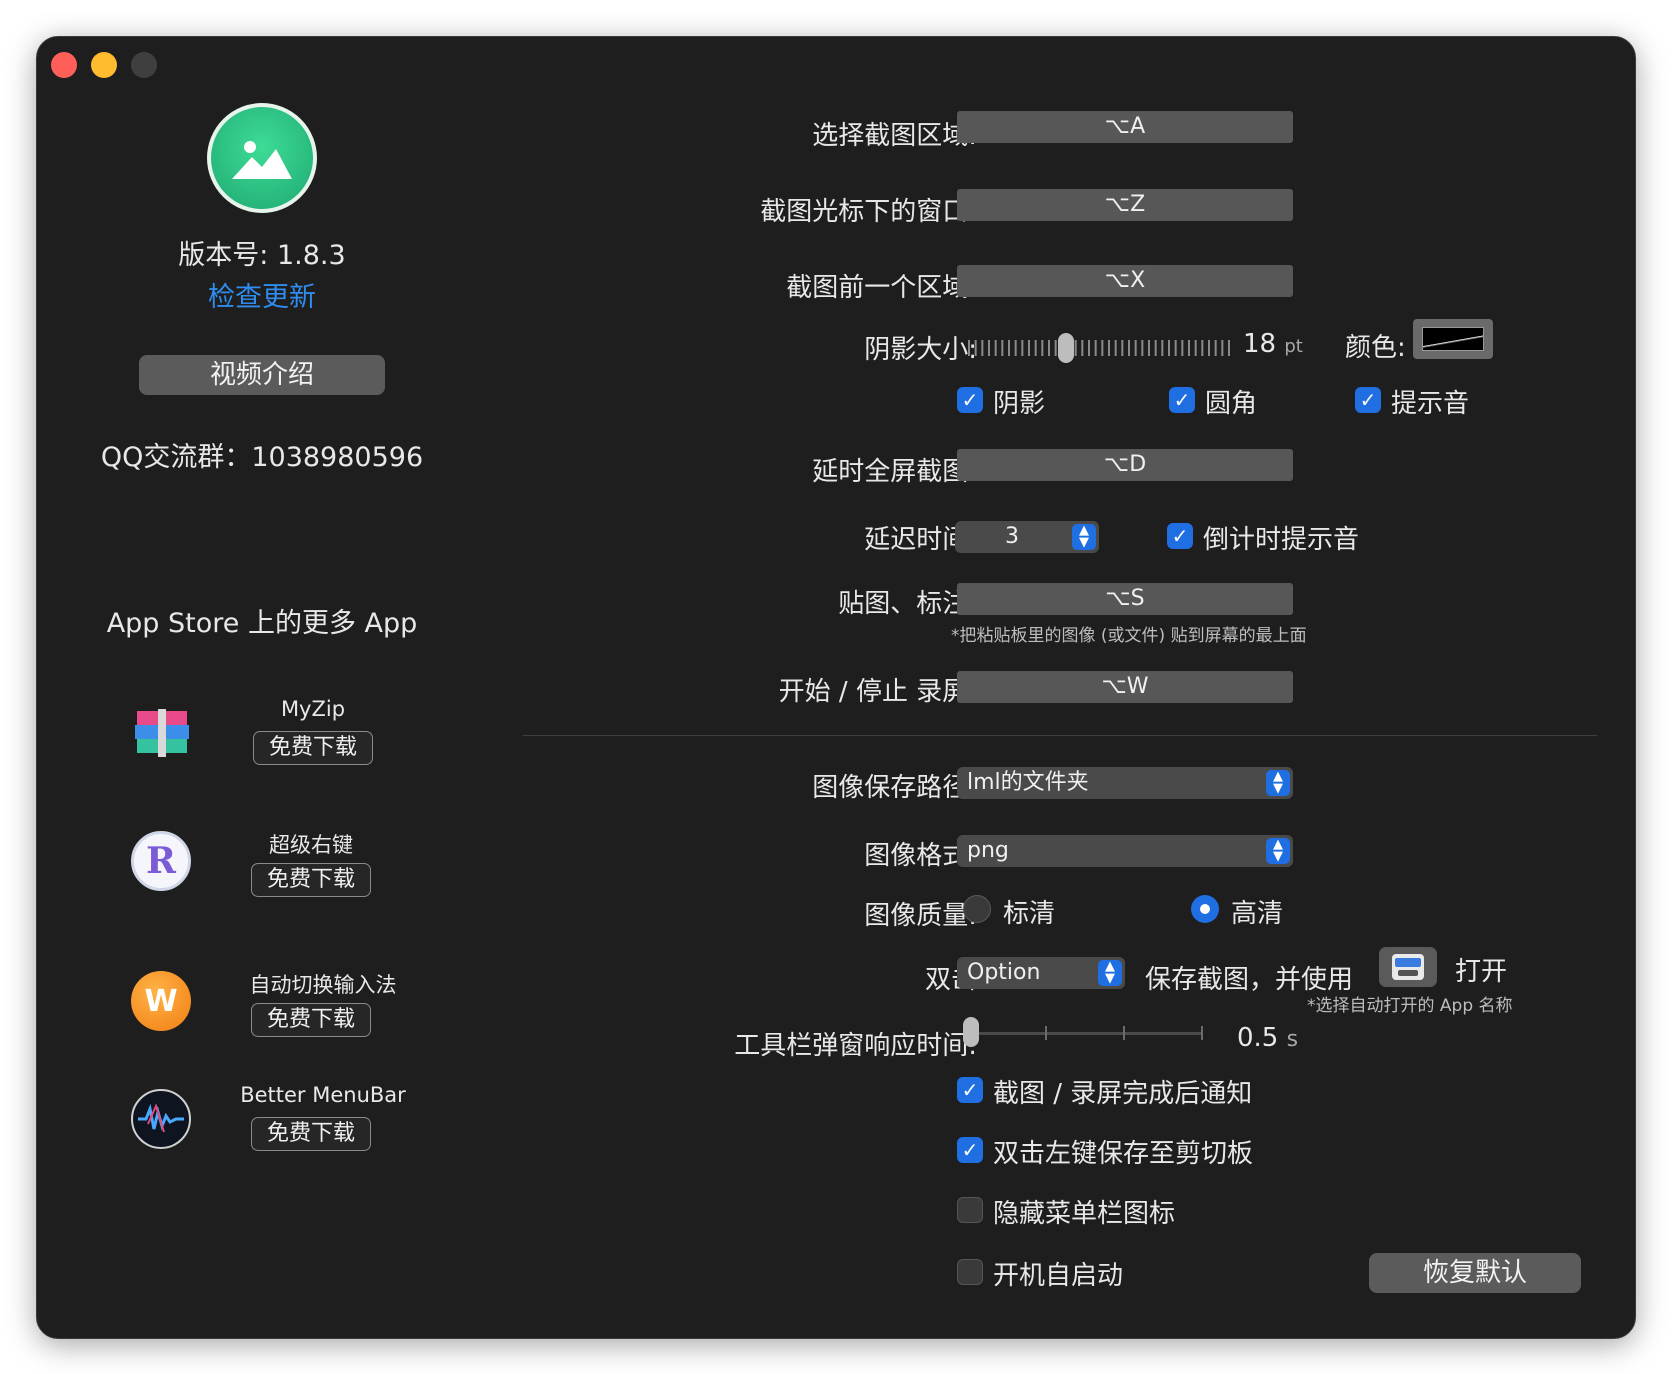 The width and height of the screenshot is (1672, 1374). Describe the element at coordinates (727, 913) in the screenshot. I see `quality-label: 图像质量:` at that location.